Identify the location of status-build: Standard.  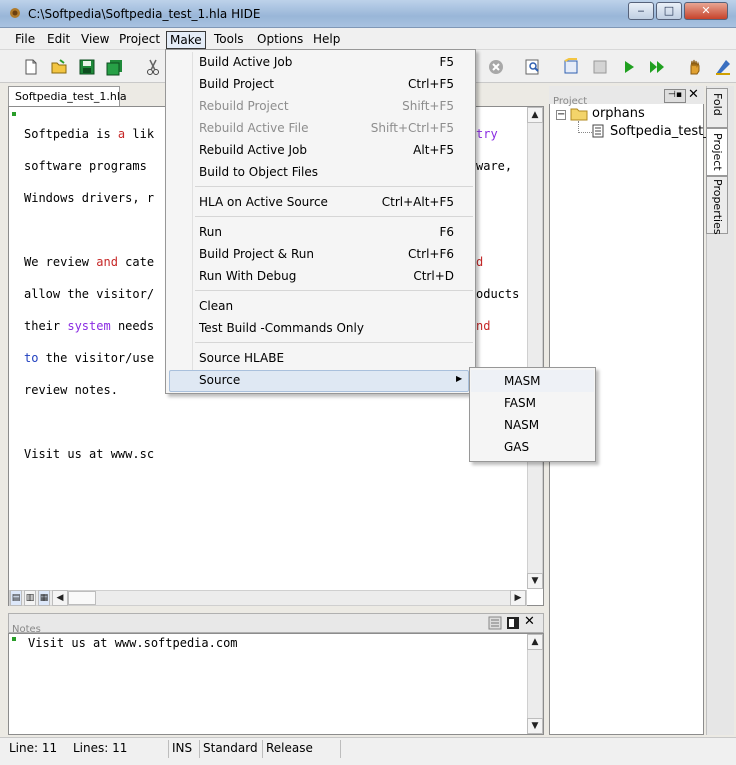
(230, 749).